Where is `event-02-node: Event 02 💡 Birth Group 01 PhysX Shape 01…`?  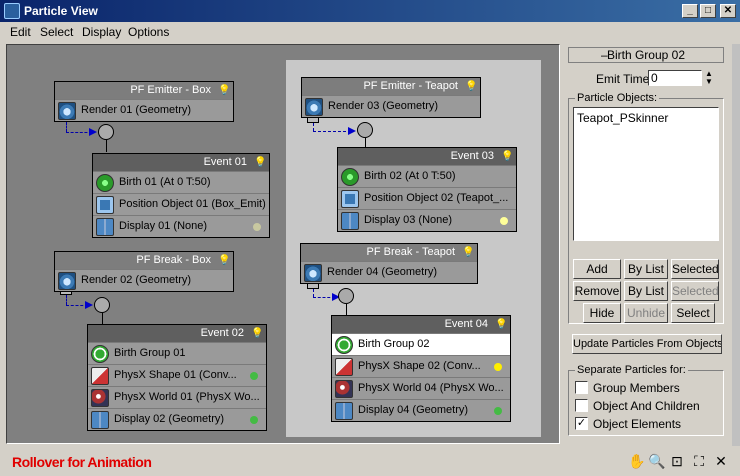 event-02-node: Event 02 💡 Birth Group 01 PhysX Shape 01… is located at coordinates (177, 377).